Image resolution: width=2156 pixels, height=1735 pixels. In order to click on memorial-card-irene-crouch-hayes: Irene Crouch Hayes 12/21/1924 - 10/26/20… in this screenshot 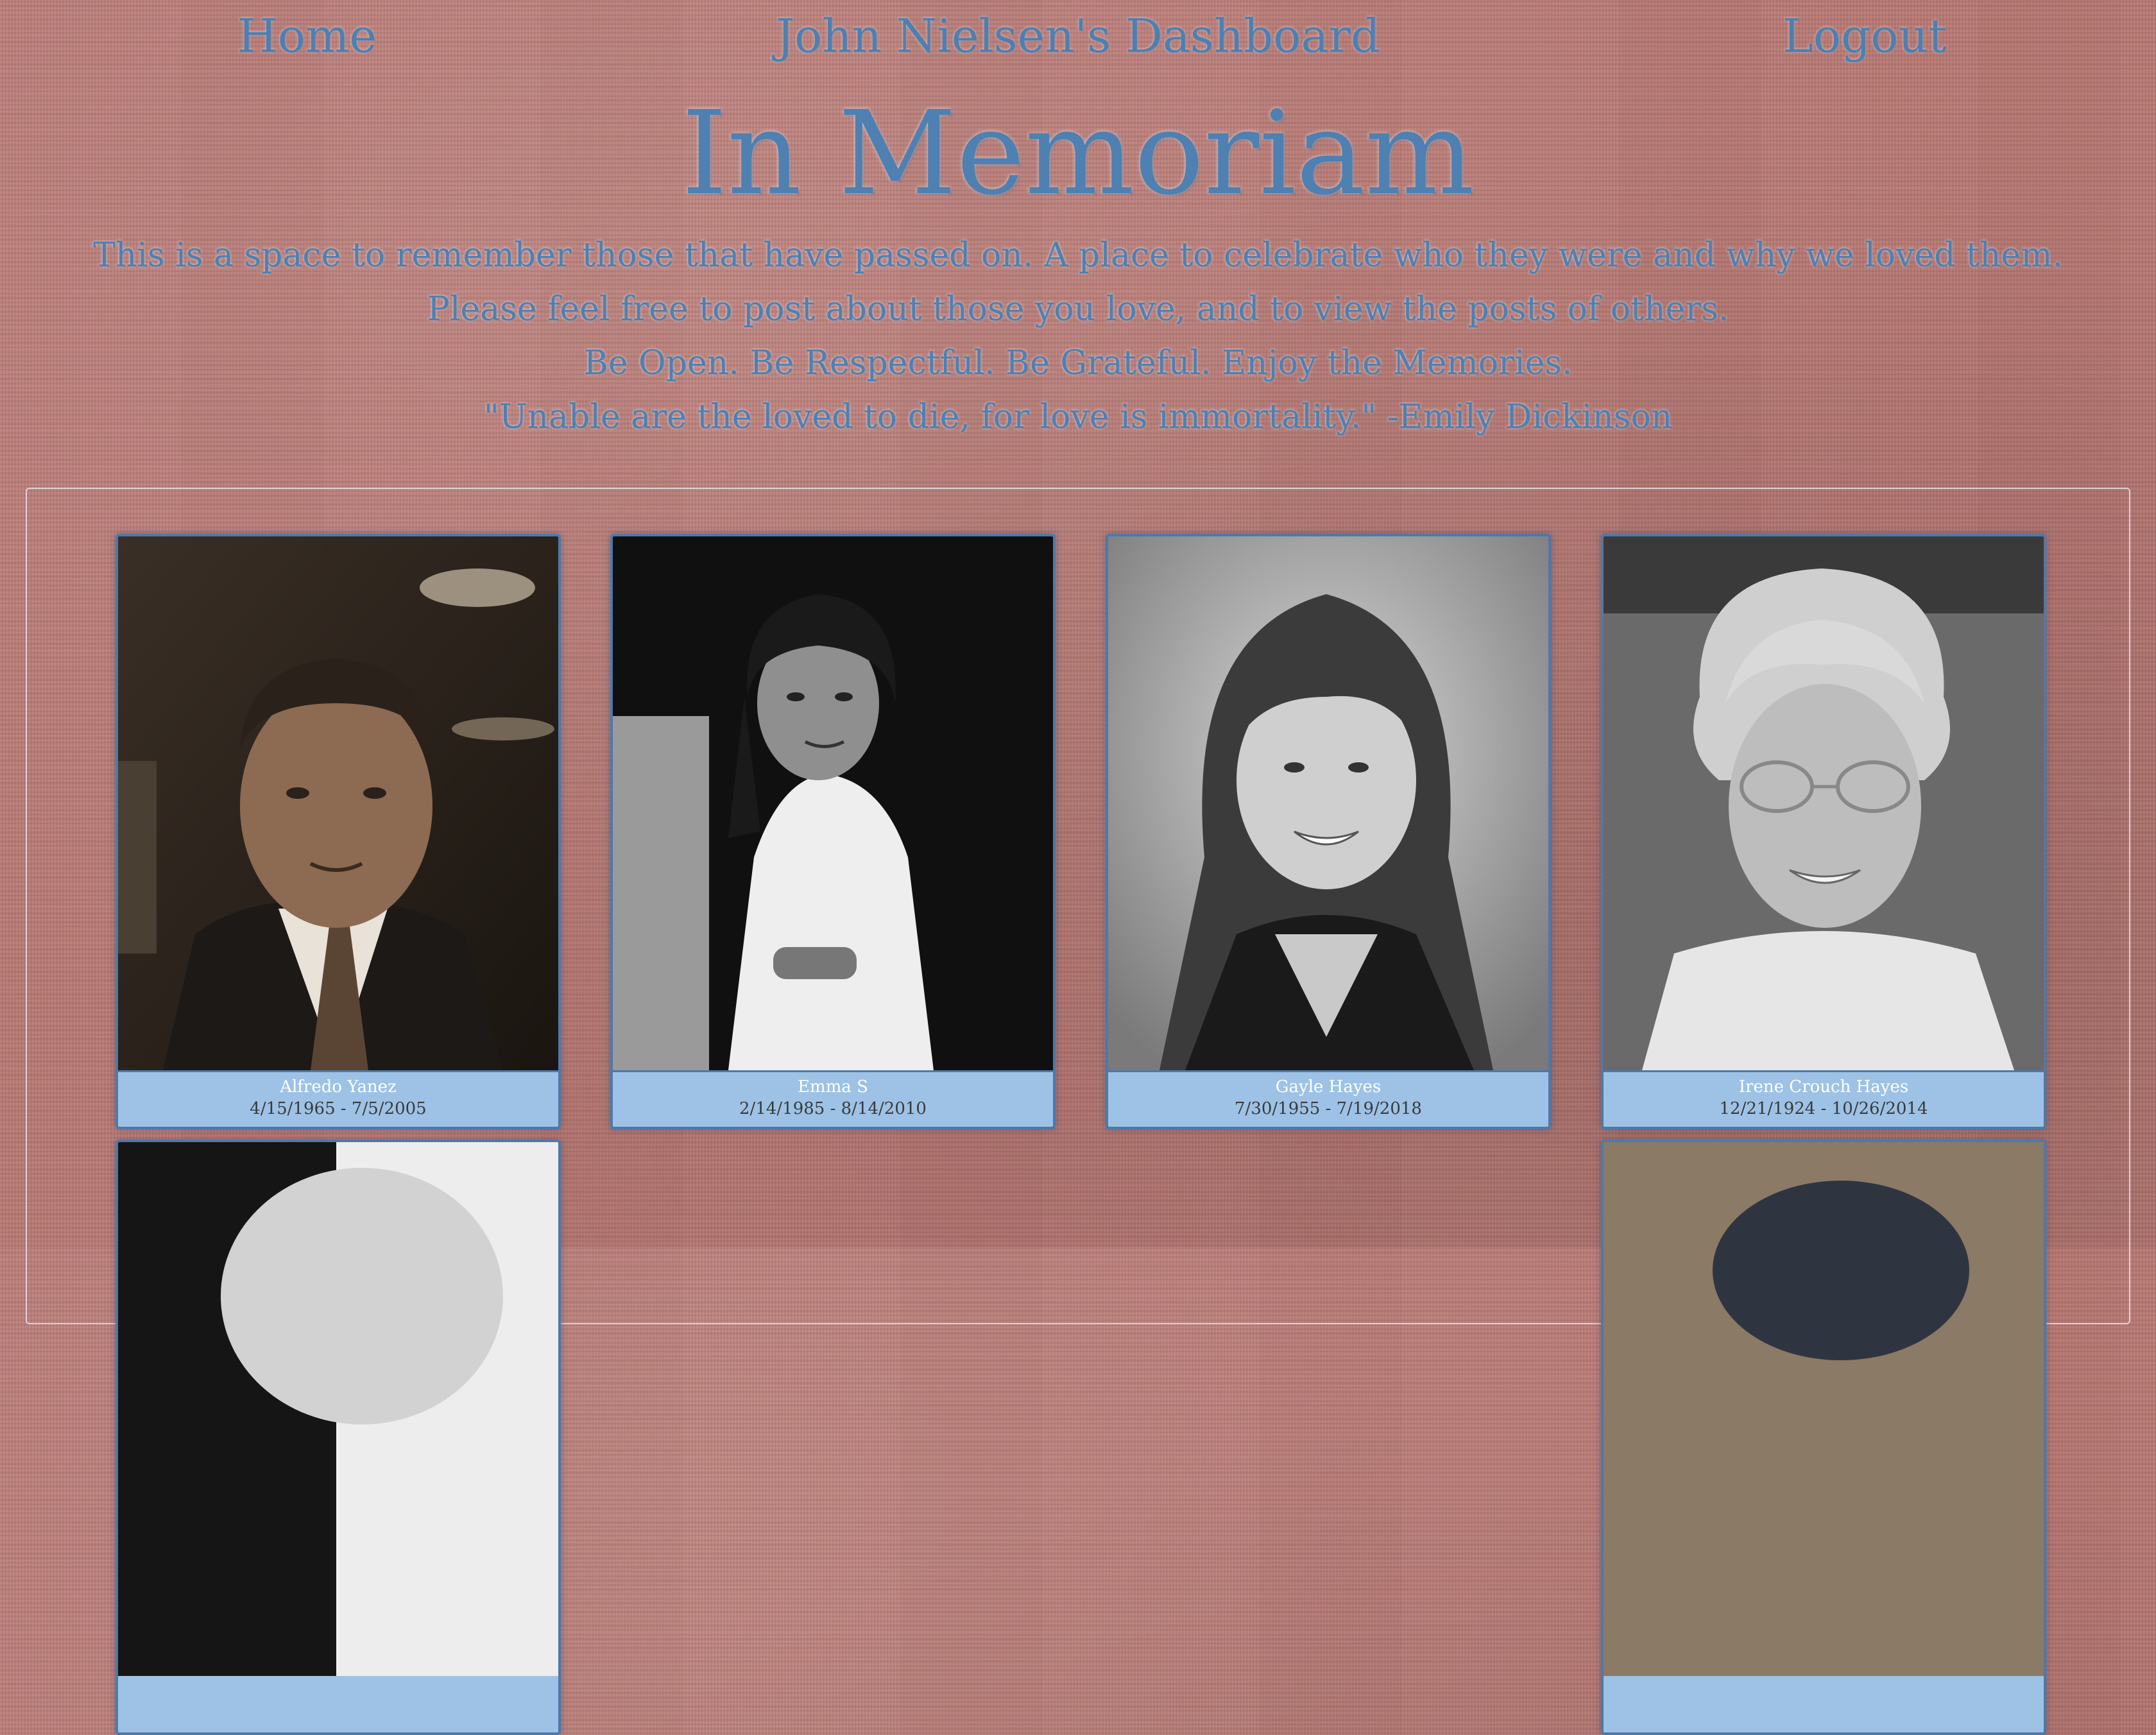, I will do `click(1824, 832)`.